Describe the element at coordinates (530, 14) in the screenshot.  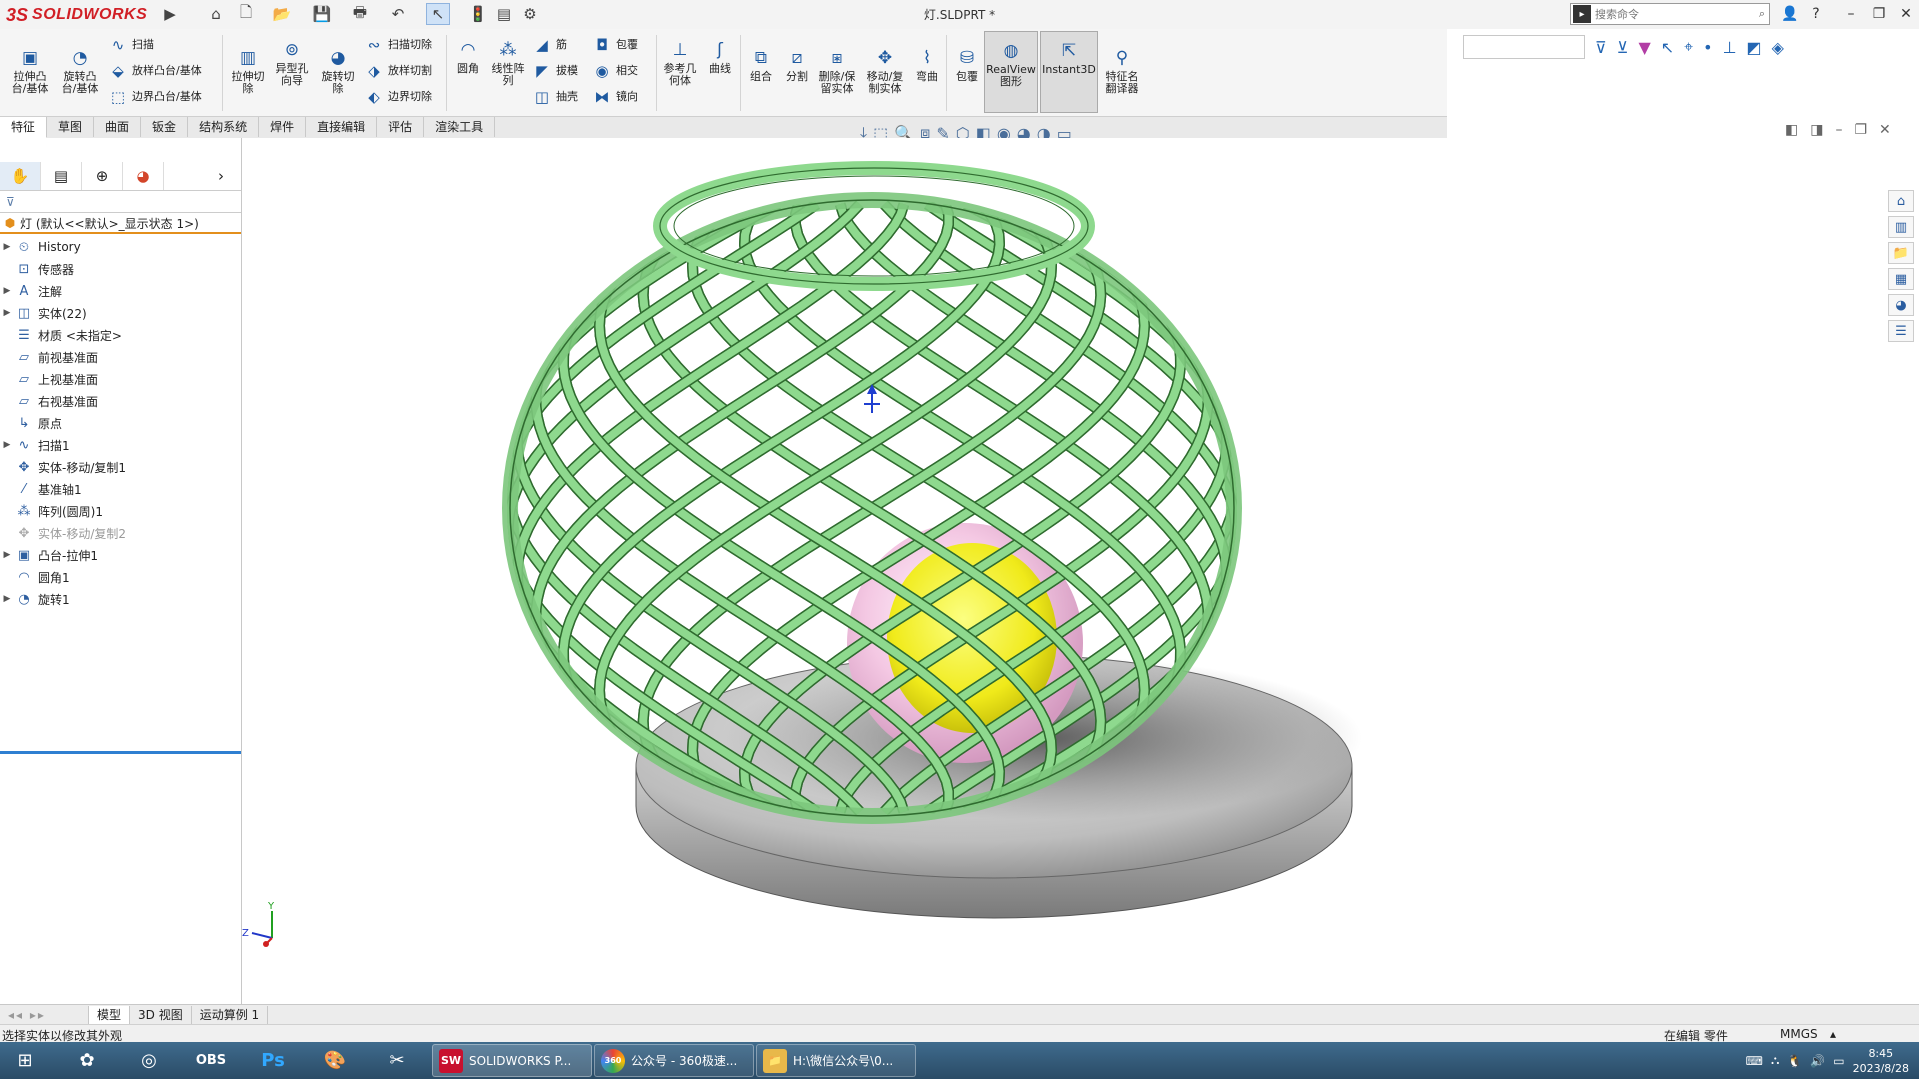
I see `options-gear-icon: ⚙` at that location.